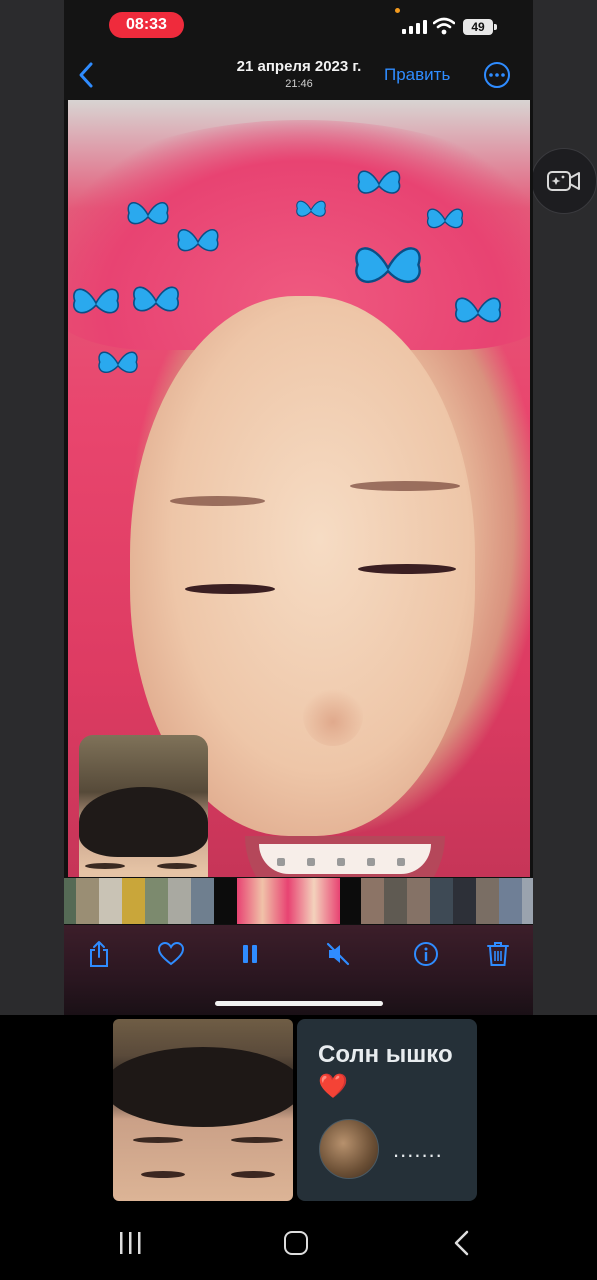 This screenshot has width=597, height=1280. I want to click on preview-eye-right, so click(253, 1174).